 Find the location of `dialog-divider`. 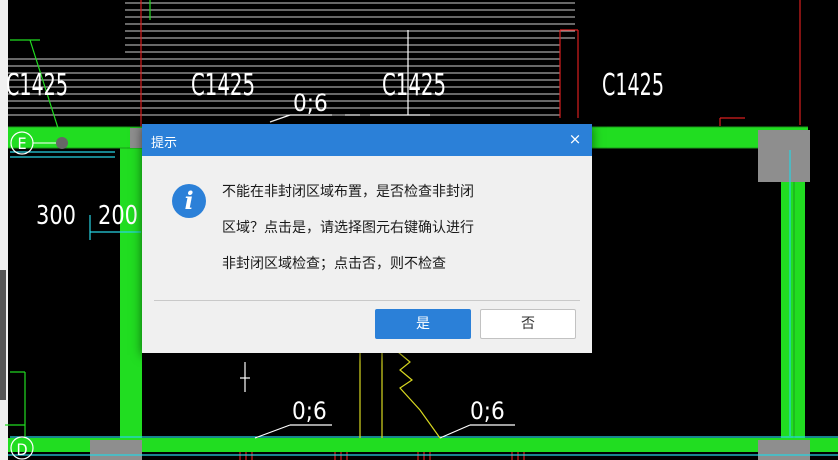

dialog-divider is located at coordinates (367, 300).